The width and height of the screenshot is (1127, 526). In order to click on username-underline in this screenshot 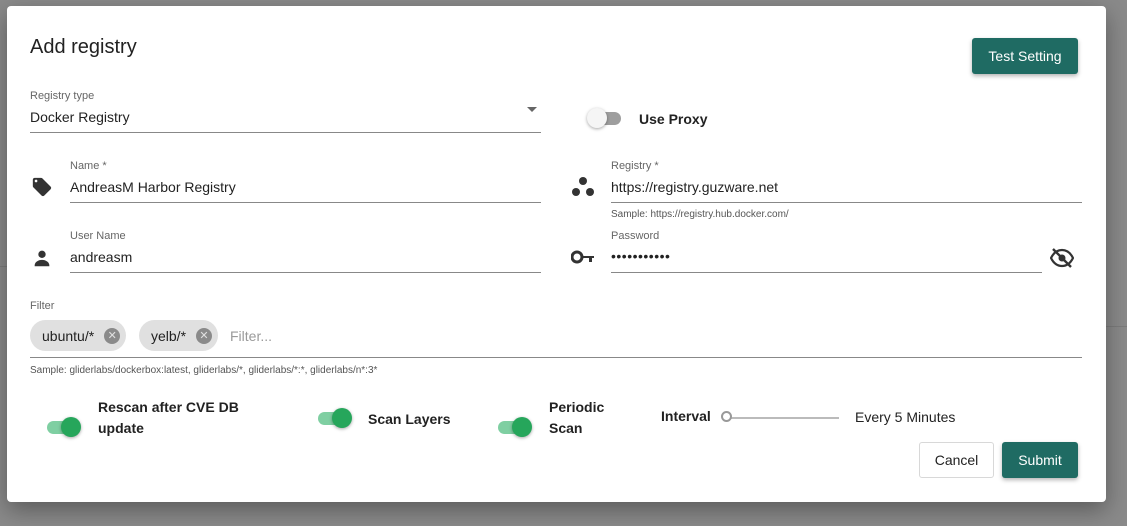, I will do `click(305, 272)`.